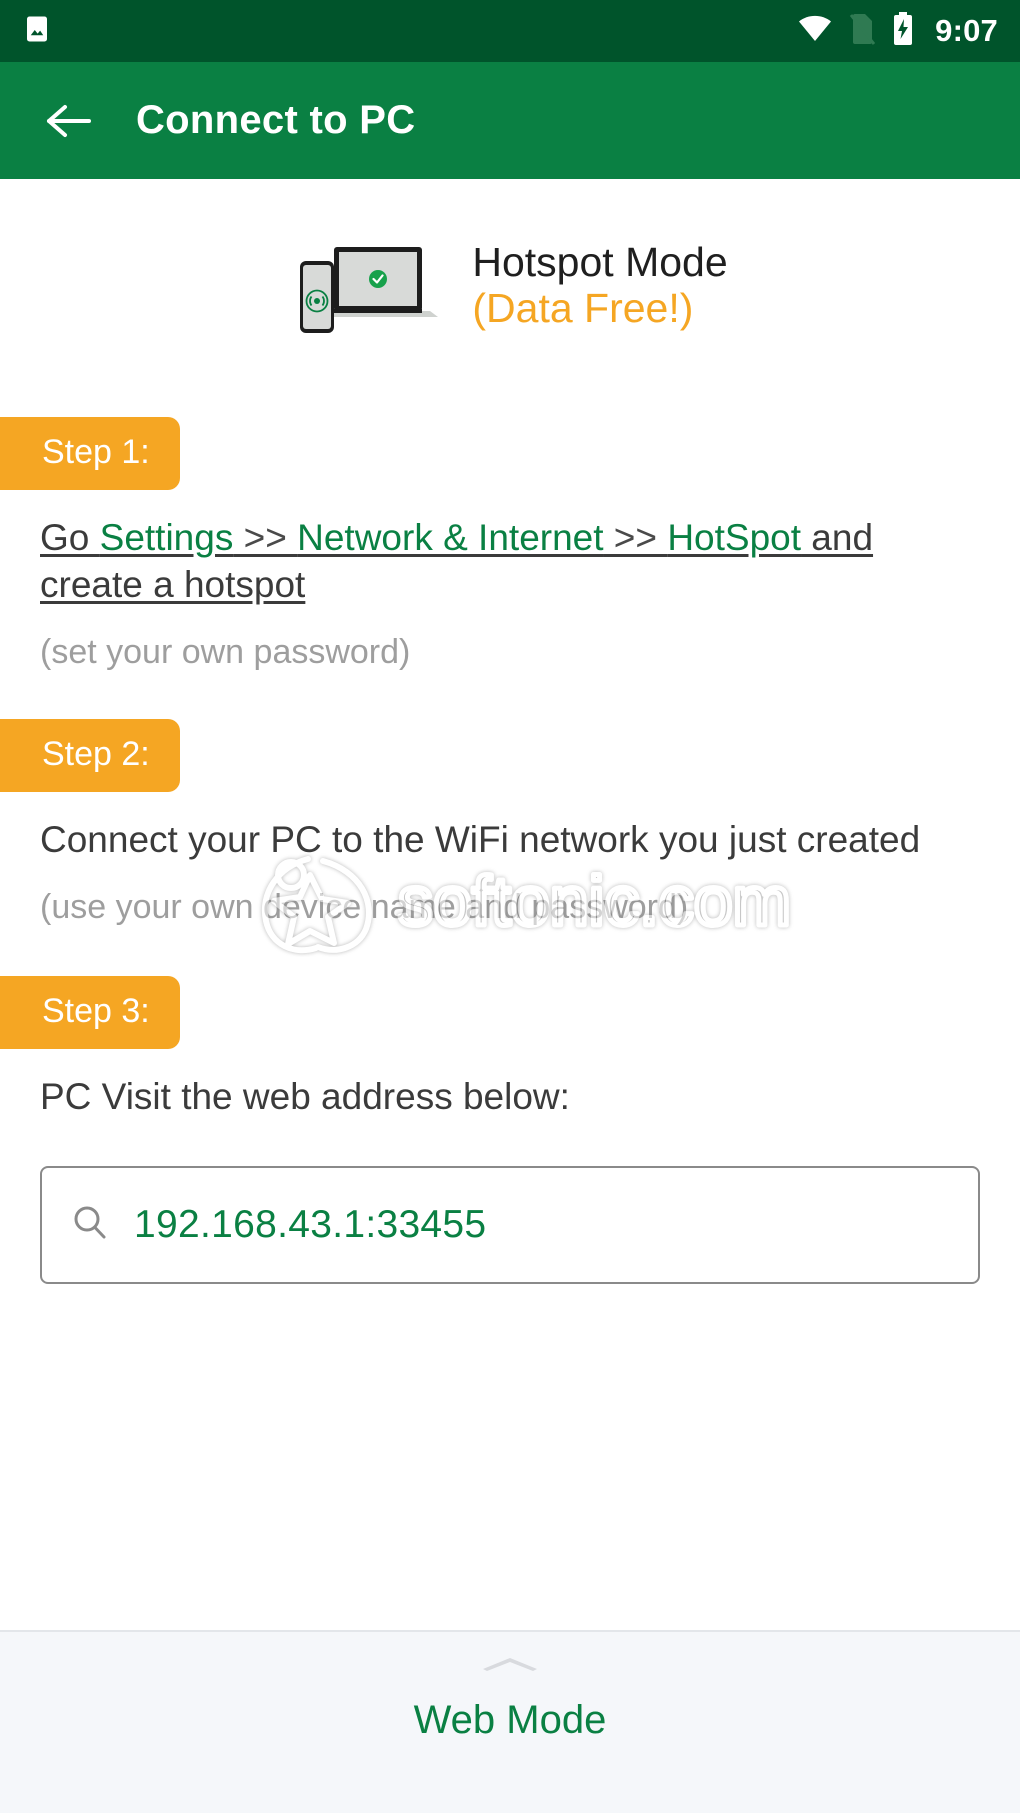  I want to click on status-bar-notifications, so click(37, 31).